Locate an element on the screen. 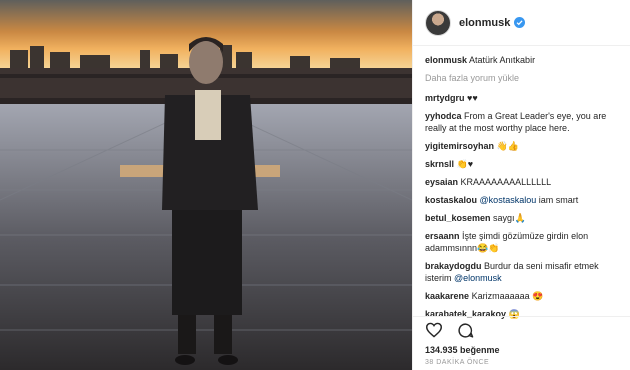  comment-username: betul_kosemen is located at coordinates (458, 218).